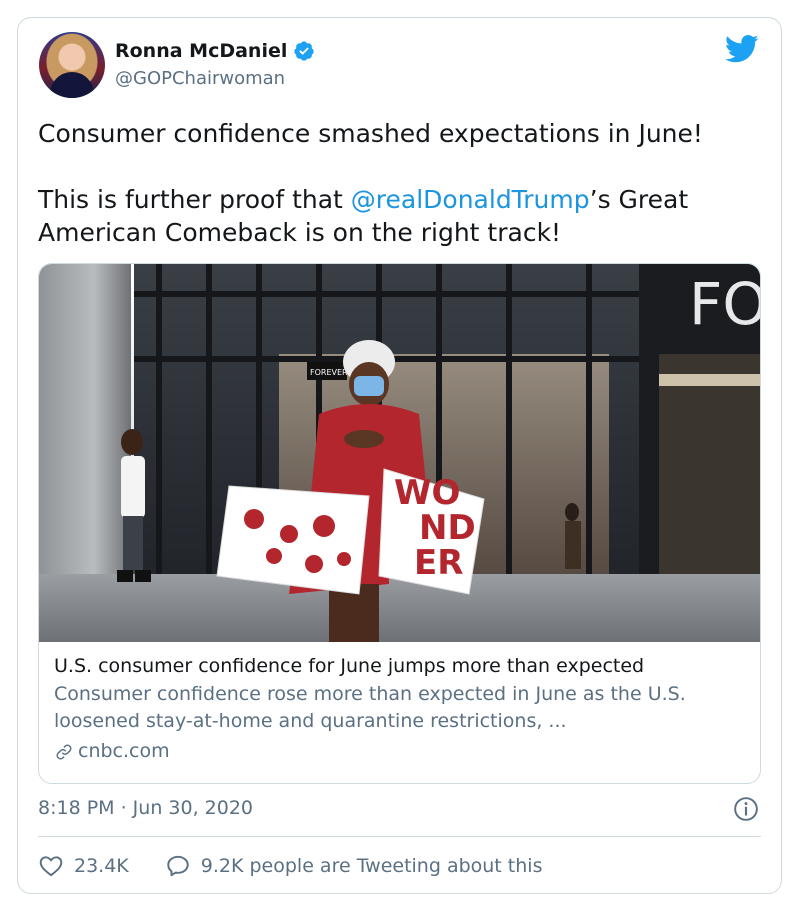 The image size is (799, 911). Describe the element at coordinates (447, 528) in the screenshot. I see `bag-text-2: ND` at that location.